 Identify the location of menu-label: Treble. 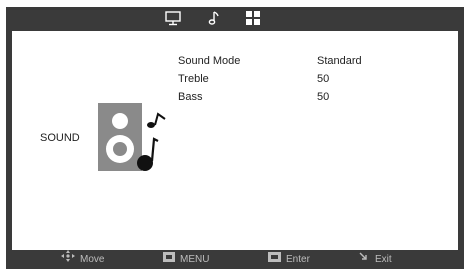
(193, 79).